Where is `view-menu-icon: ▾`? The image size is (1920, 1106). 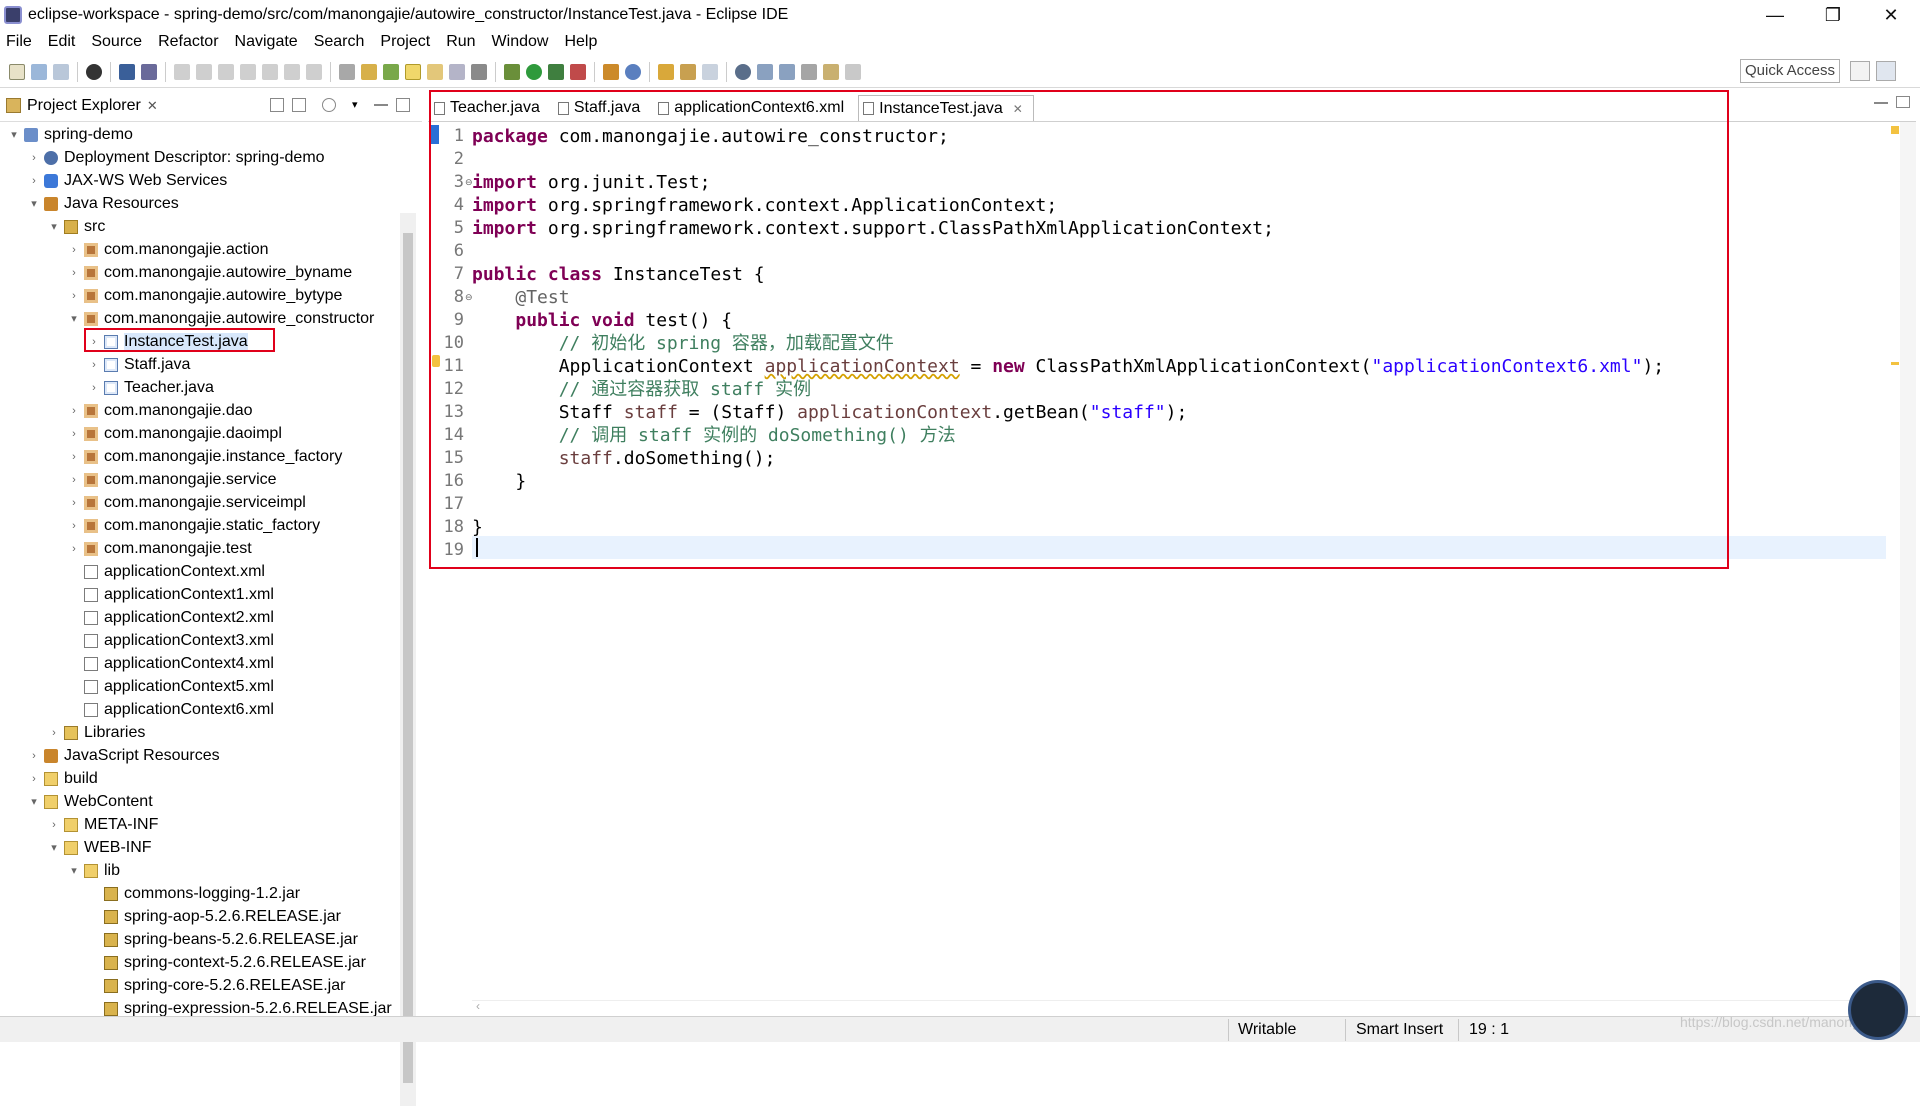 view-menu-icon: ▾ is located at coordinates (359, 105).